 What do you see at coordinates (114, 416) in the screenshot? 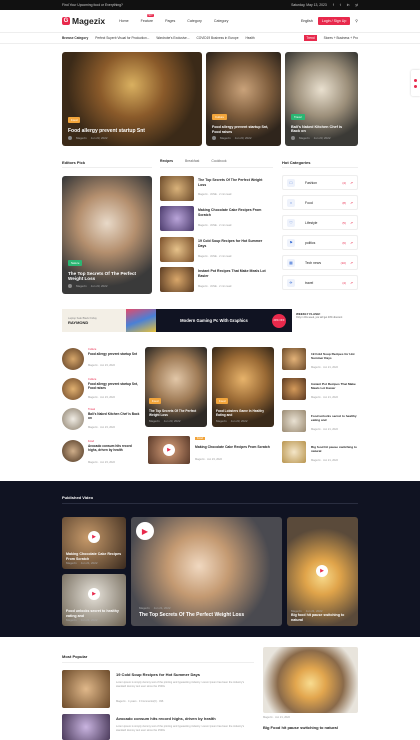
I see `post-title: Bali's Naked Kitchen Chef is Back on` at bounding box center [114, 416].